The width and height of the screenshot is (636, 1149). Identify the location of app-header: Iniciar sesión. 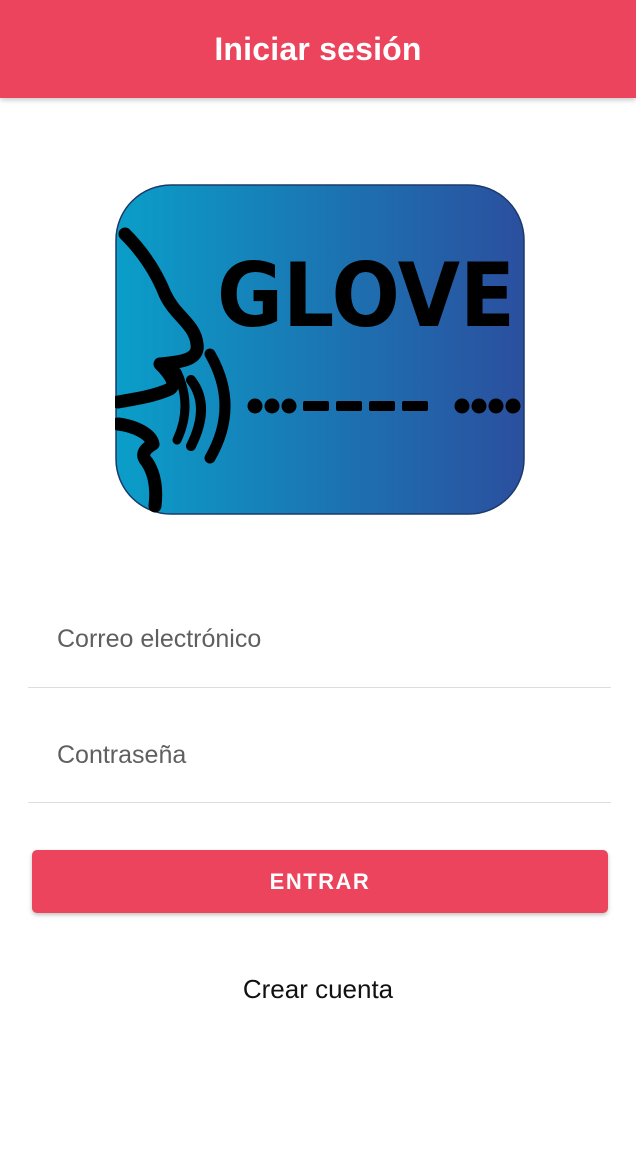
(318, 49).